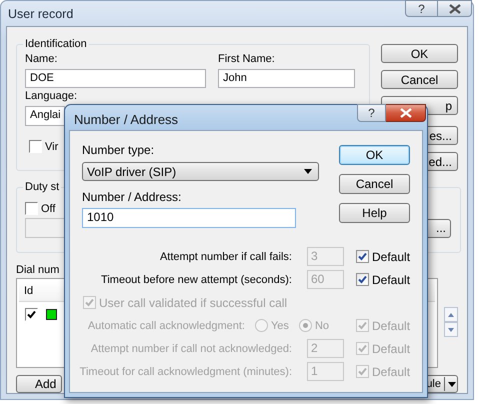 The height and width of the screenshot is (404, 479). What do you see at coordinates (38, 270) in the screenshot?
I see `list-label: Dial num` at bounding box center [38, 270].